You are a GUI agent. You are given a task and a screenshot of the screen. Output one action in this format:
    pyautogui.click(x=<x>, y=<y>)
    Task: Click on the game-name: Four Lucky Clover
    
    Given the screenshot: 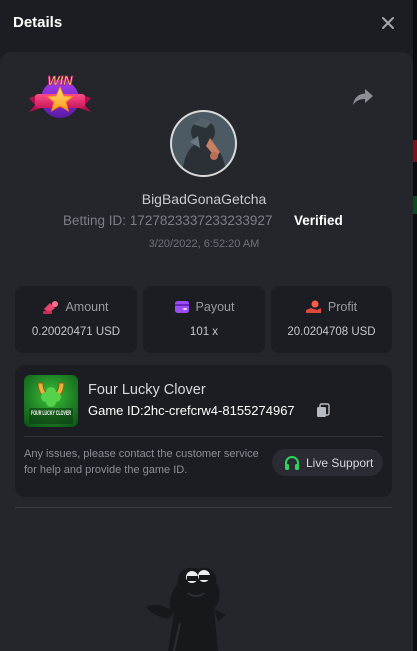 What is the action you would take?
    pyautogui.click(x=147, y=390)
    